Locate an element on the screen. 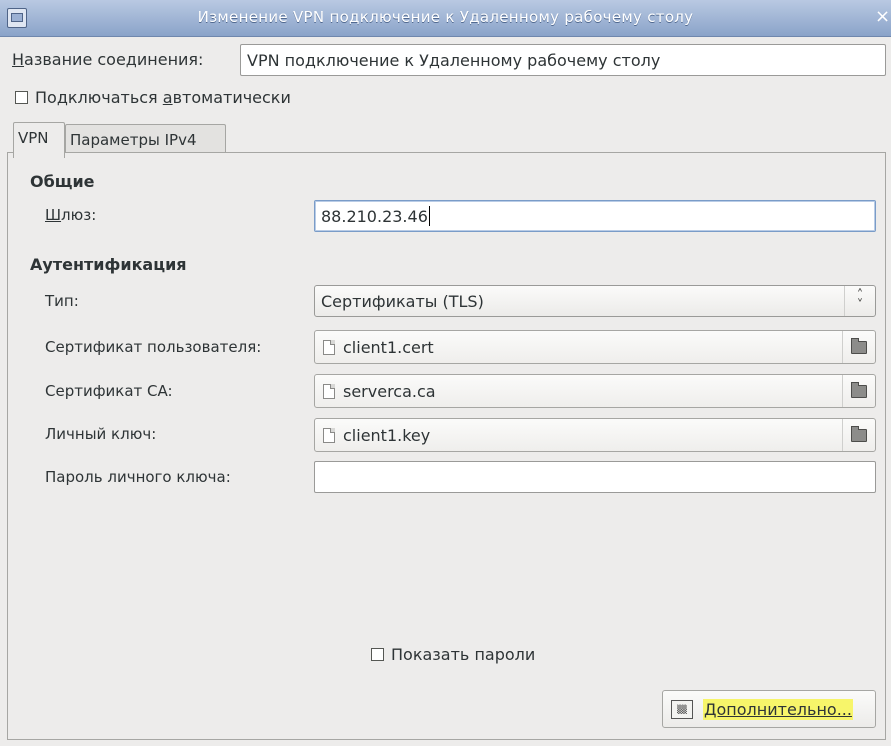 This screenshot has height=746, width=891. key-password-input is located at coordinates (595, 477).